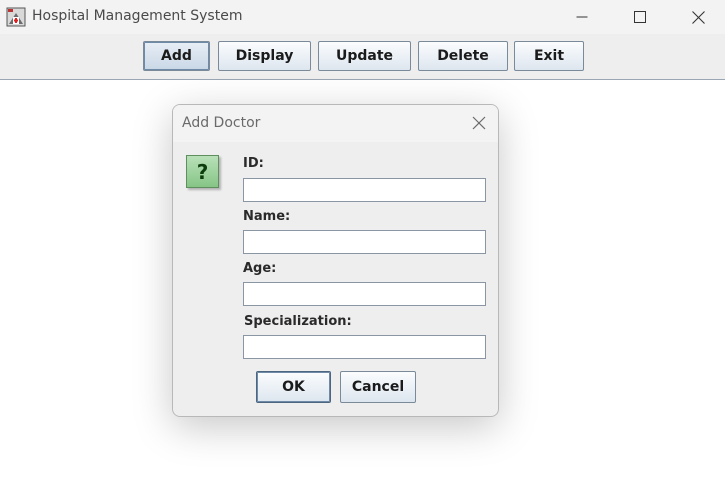 Image resolution: width=725 pixels, height=482 pixels. I want to click on title-bar: Hospital Management System, so click(362, 17).